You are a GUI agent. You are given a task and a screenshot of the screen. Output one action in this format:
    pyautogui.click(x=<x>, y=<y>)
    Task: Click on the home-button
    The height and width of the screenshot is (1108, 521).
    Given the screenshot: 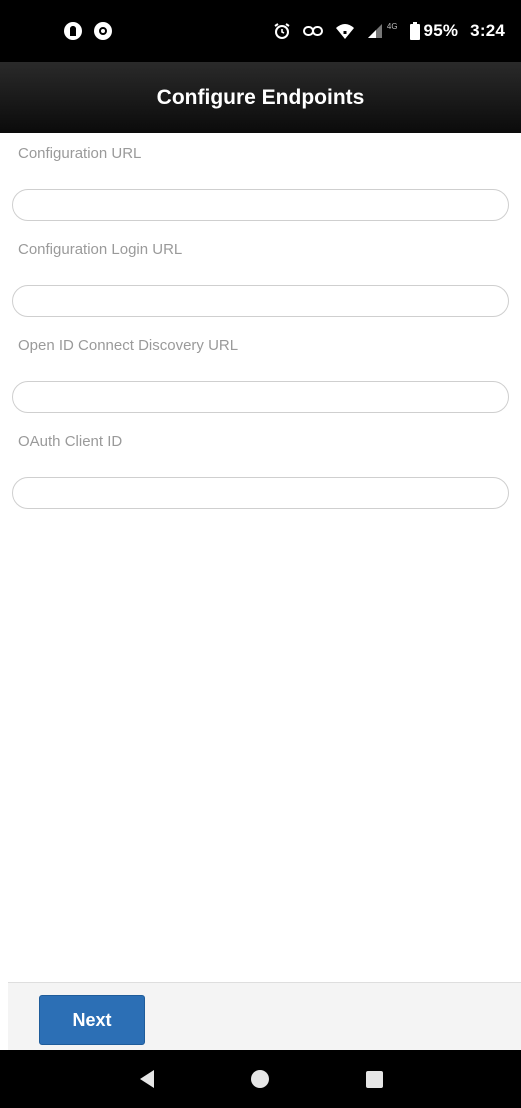 What is the action you would take?
    pyautogui.click(x=260, y=1079)
    